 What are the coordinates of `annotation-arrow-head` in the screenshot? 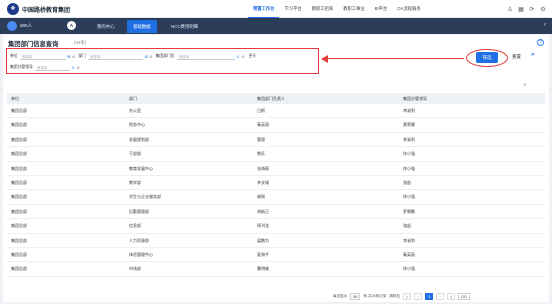 It's located at (324, 58).